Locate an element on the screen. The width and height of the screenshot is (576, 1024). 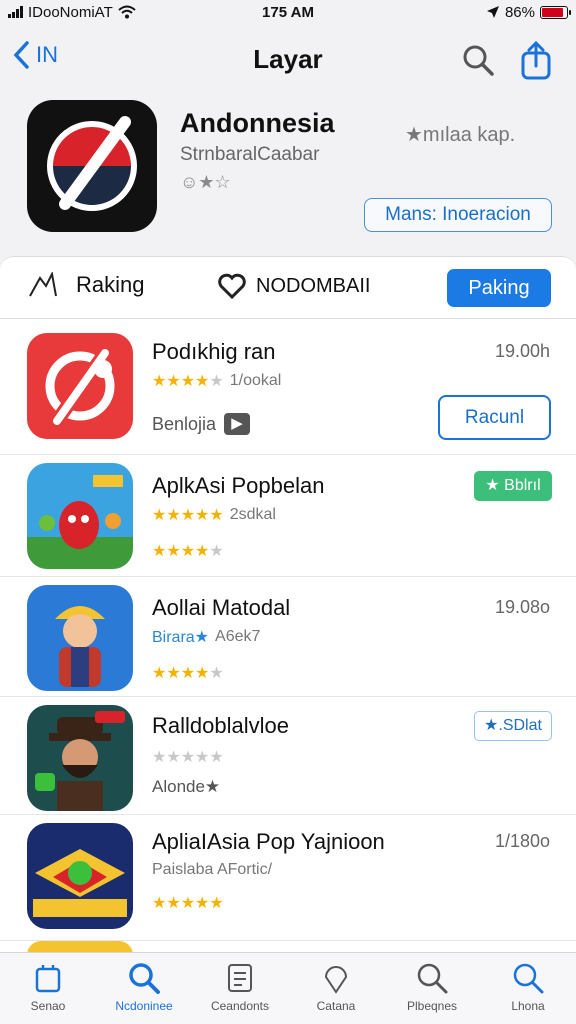
rating-count: A6ek7 is located at coordinates (238, 636).